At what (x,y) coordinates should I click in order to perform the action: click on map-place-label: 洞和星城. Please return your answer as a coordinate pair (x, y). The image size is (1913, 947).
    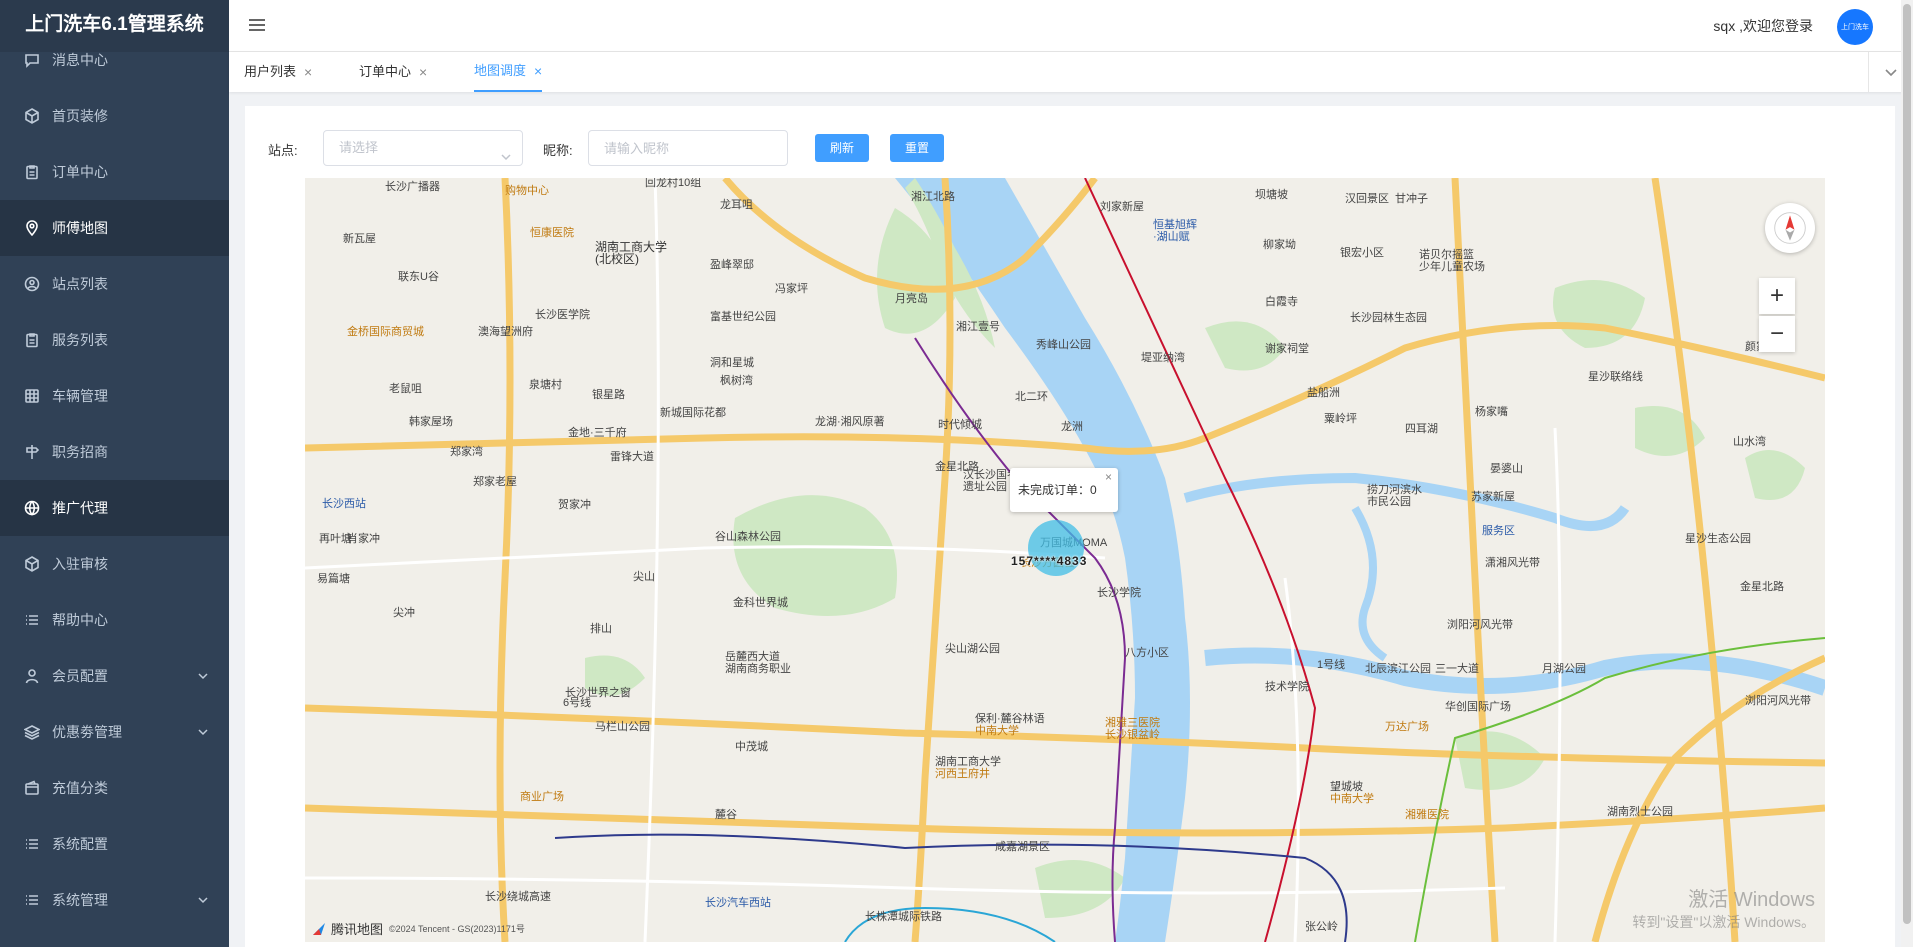
    Looking at the image, I should click on (732, 363).